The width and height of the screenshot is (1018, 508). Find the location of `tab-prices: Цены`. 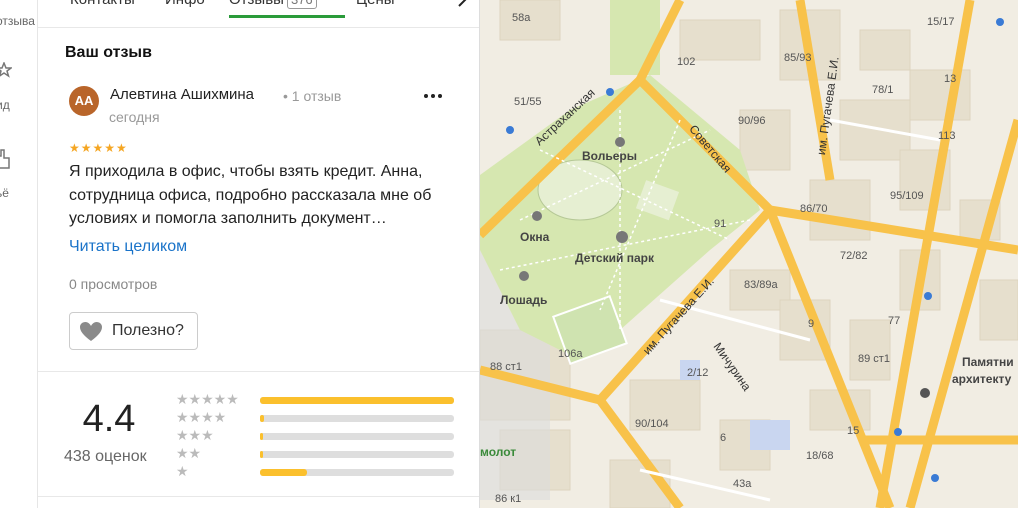

tab-prices: Цены is located at coordinates (375, 5).